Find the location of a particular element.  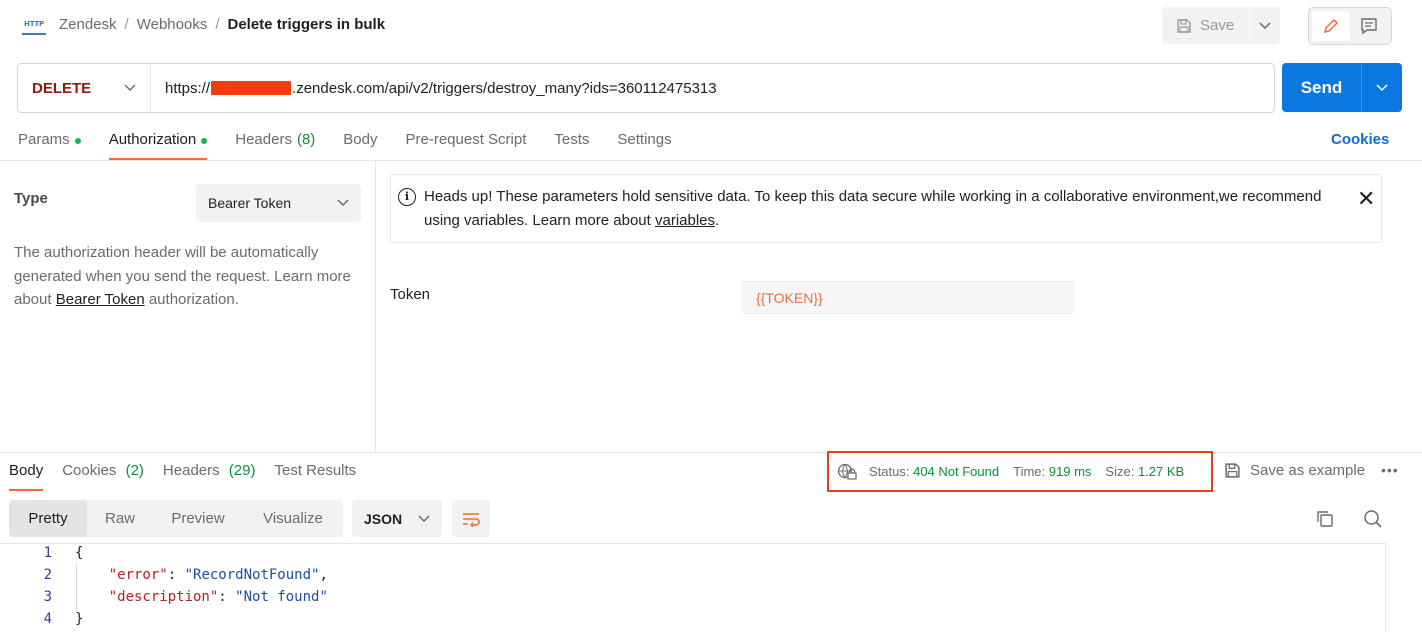

tab-authorization: Authorization is located at coordinates (158, 144).